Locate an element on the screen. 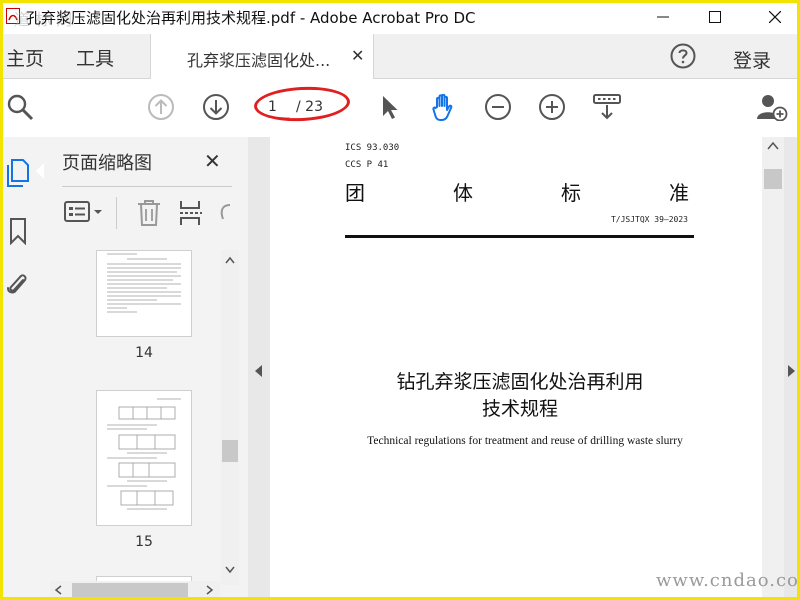  scroll-right-icon is located at coordinates (210, 590).